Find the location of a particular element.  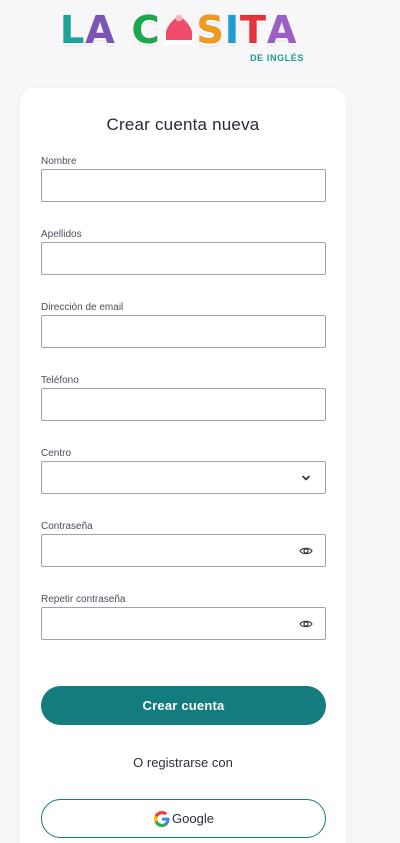

logo-letter-t: T is located at coordinates (253, 30).